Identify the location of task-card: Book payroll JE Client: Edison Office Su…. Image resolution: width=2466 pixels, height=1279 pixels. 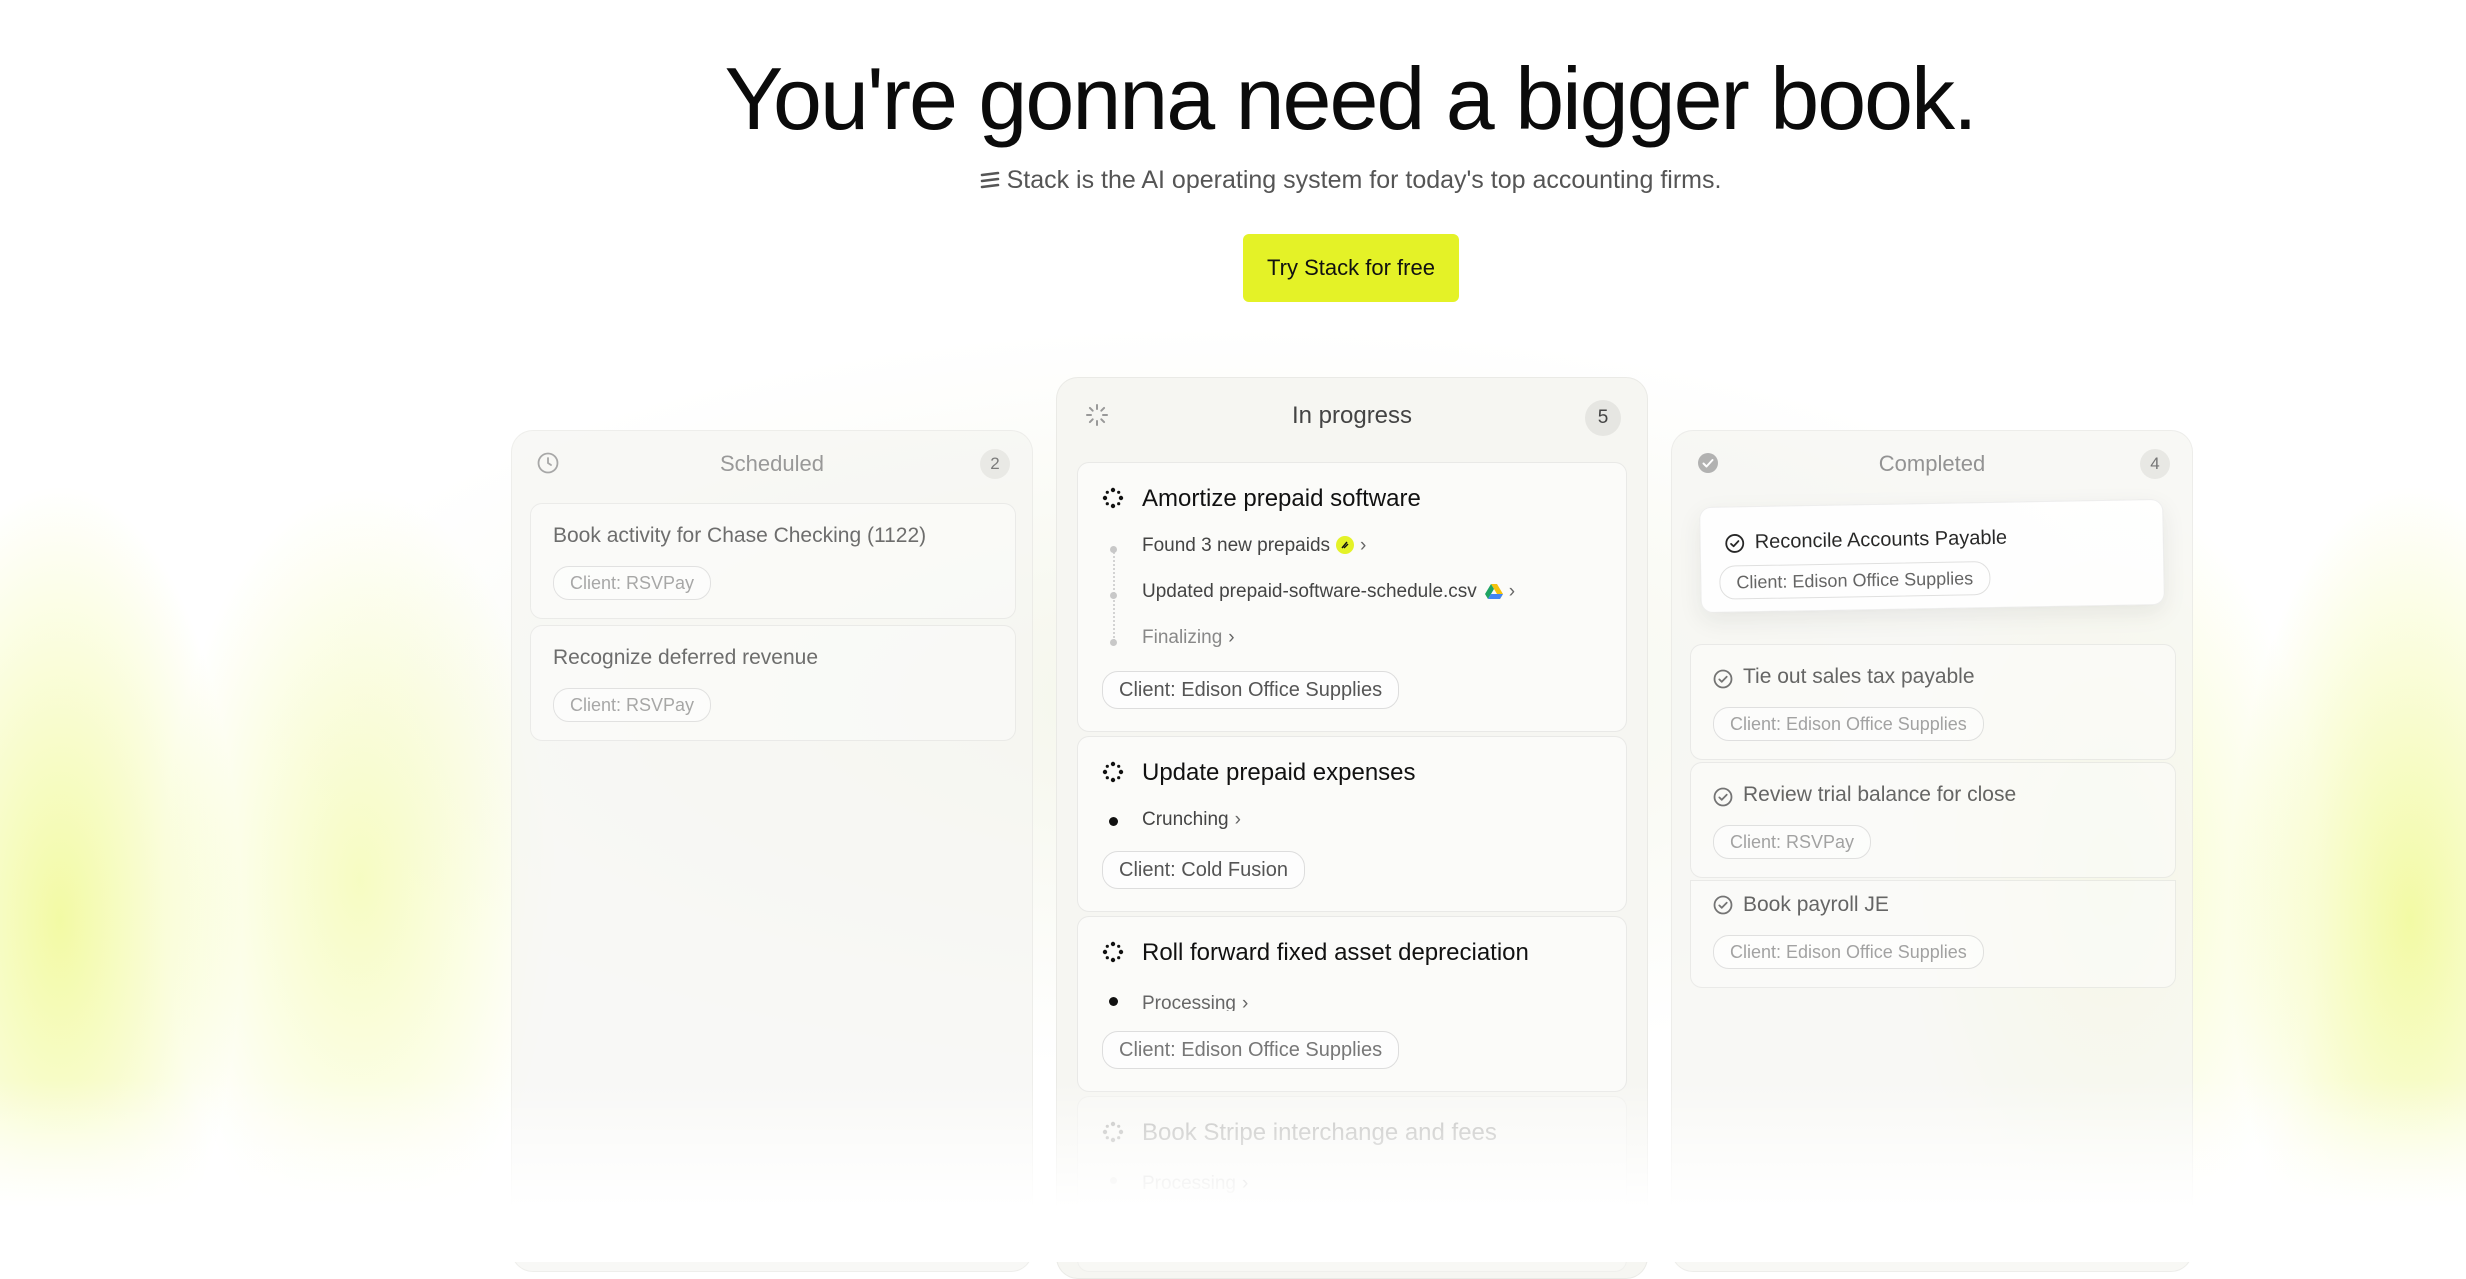
(1933, 934).